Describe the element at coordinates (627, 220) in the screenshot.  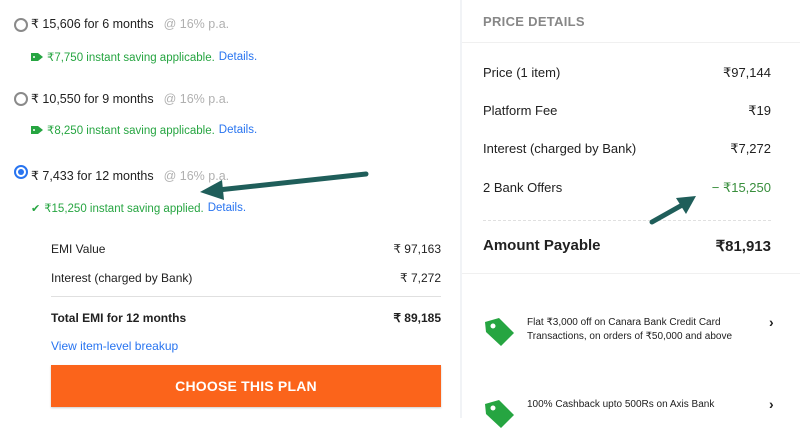
I see `amount-divider` at that location.